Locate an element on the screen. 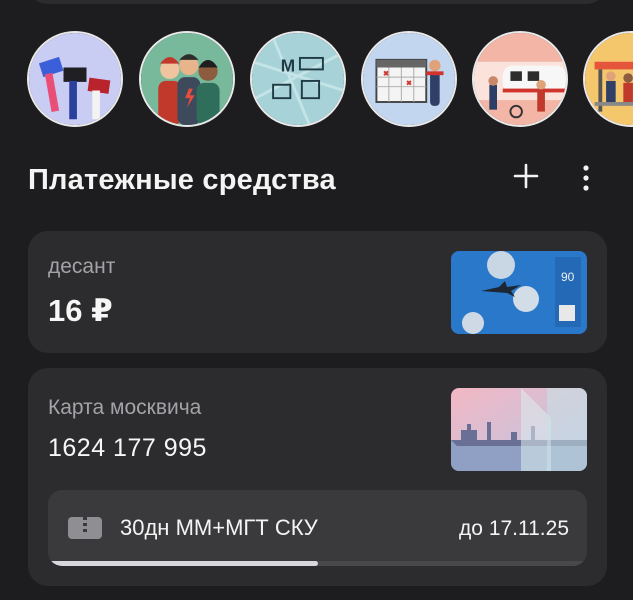 This screenshot has height=600, width=633. plus-icon is located at coordinates (526, 176).